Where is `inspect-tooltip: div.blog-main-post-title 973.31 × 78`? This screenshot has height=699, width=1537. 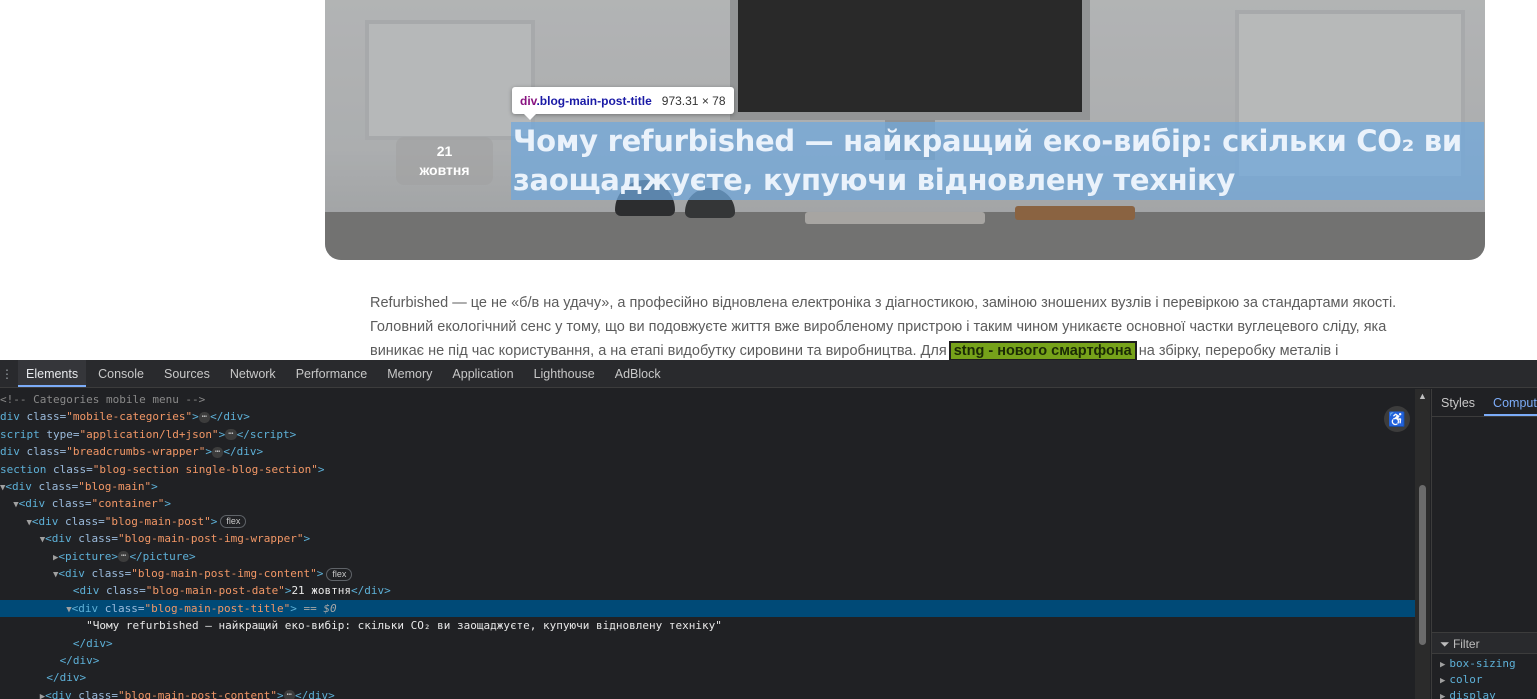
inspect-tooltip: div.blog-main-post-title 973.31 × 78 is located at coordinates (623, 103).